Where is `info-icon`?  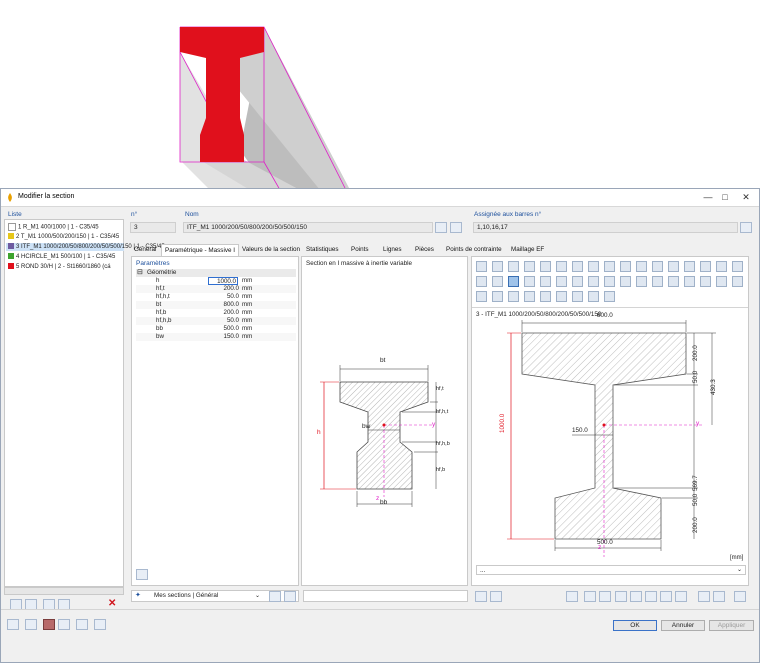 info-icon is located at coordinates (496, 596).